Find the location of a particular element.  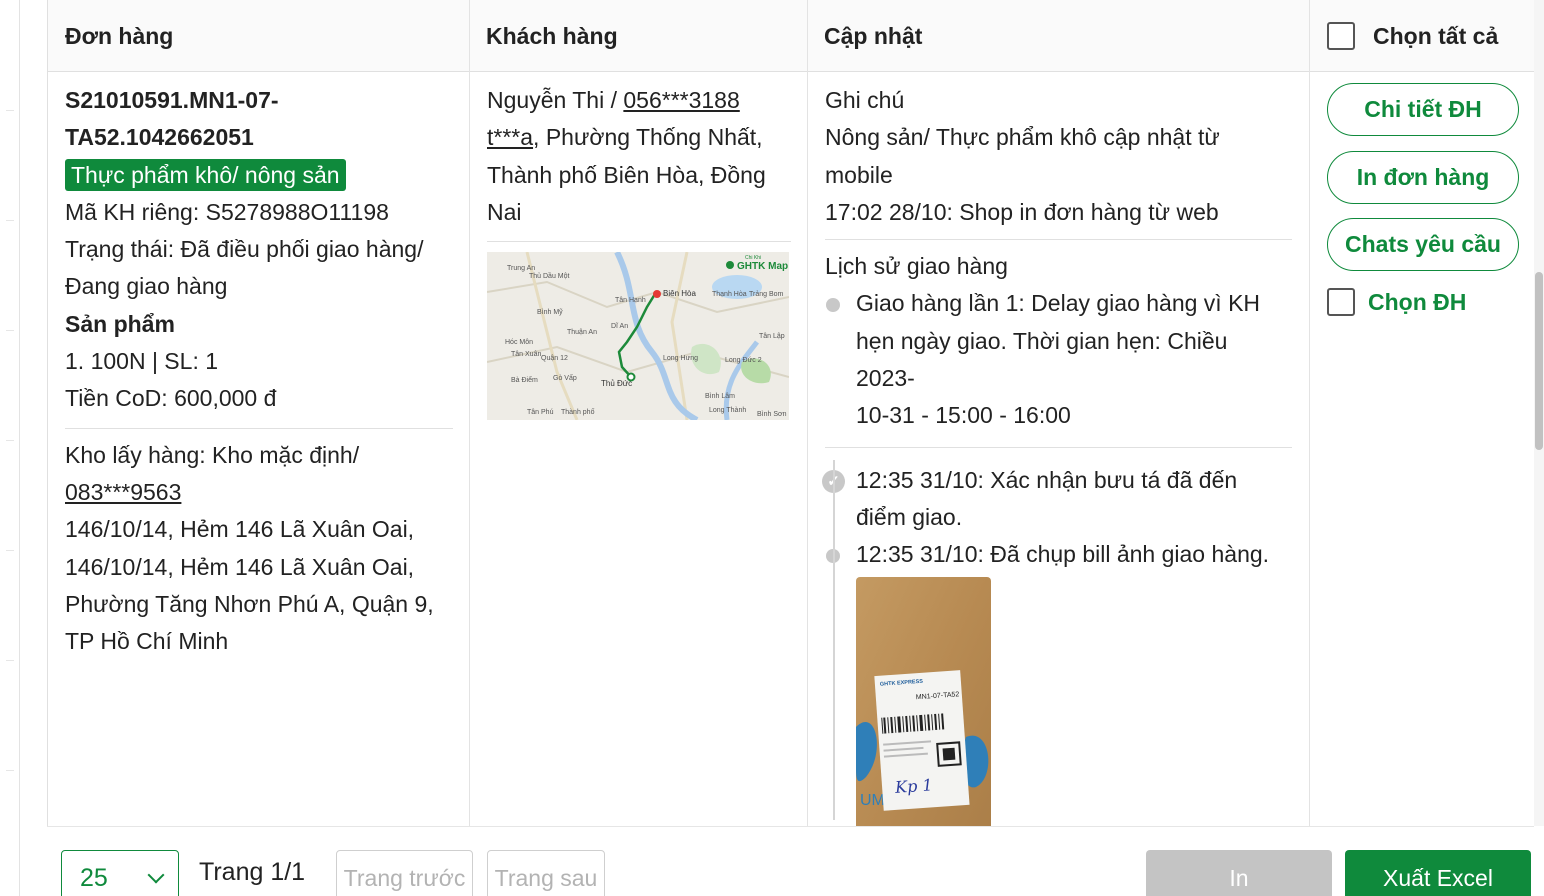

note-title: Ghi chú is located at coordinates (865, 100).